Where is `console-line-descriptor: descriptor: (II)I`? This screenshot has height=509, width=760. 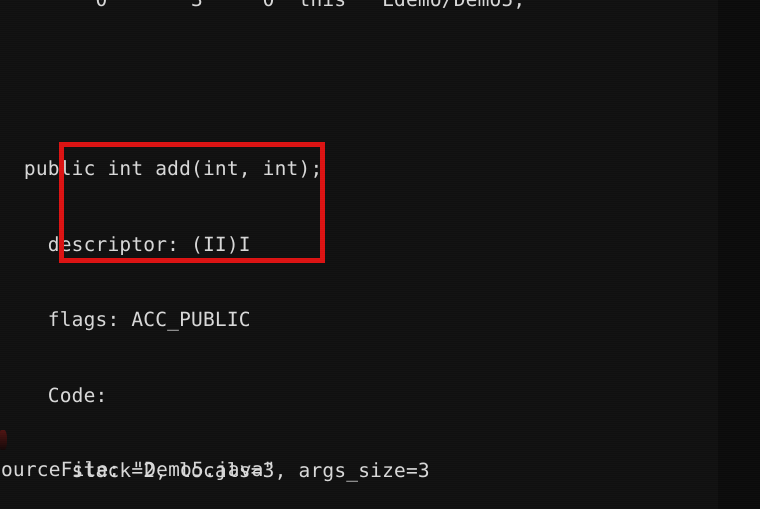
console-line-descriptor: descriptor: (II)I is located at coordinates (125, 244).